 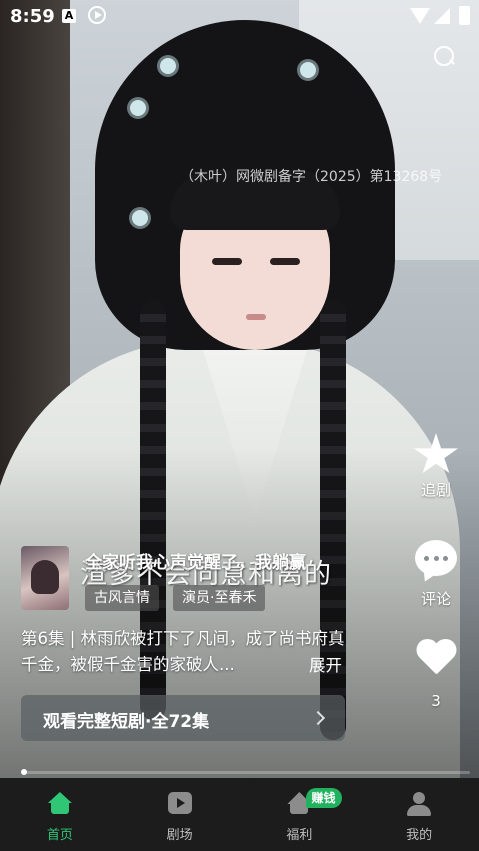 What do you see at coordinates (323, 798) in the screenshot?
I see `earn-money-badge: 赚钱` at bounding box center [323, 798].